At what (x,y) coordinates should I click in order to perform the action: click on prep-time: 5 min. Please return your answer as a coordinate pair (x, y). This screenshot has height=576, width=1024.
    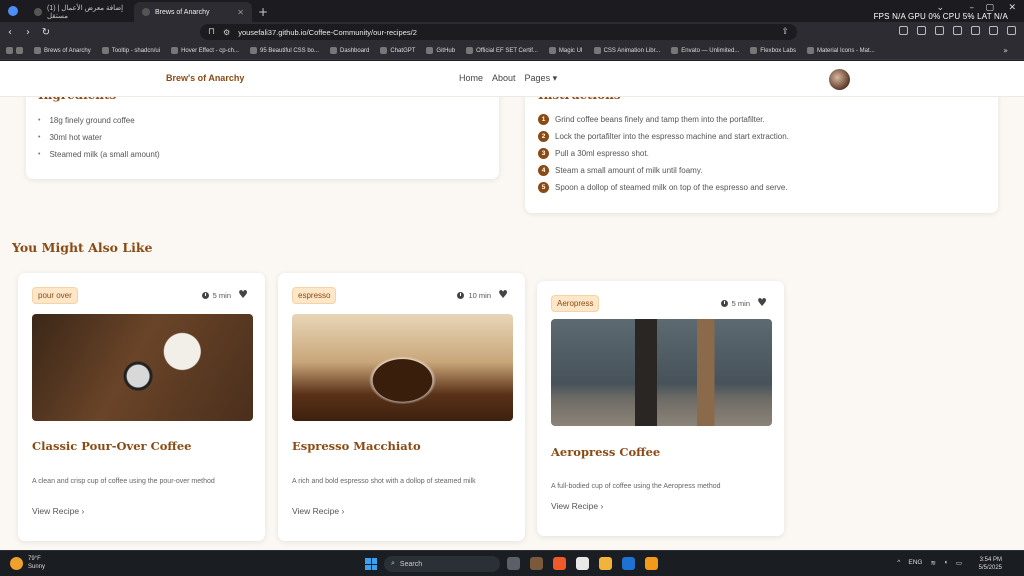
    Looking at the image, I should click on (216, 295).